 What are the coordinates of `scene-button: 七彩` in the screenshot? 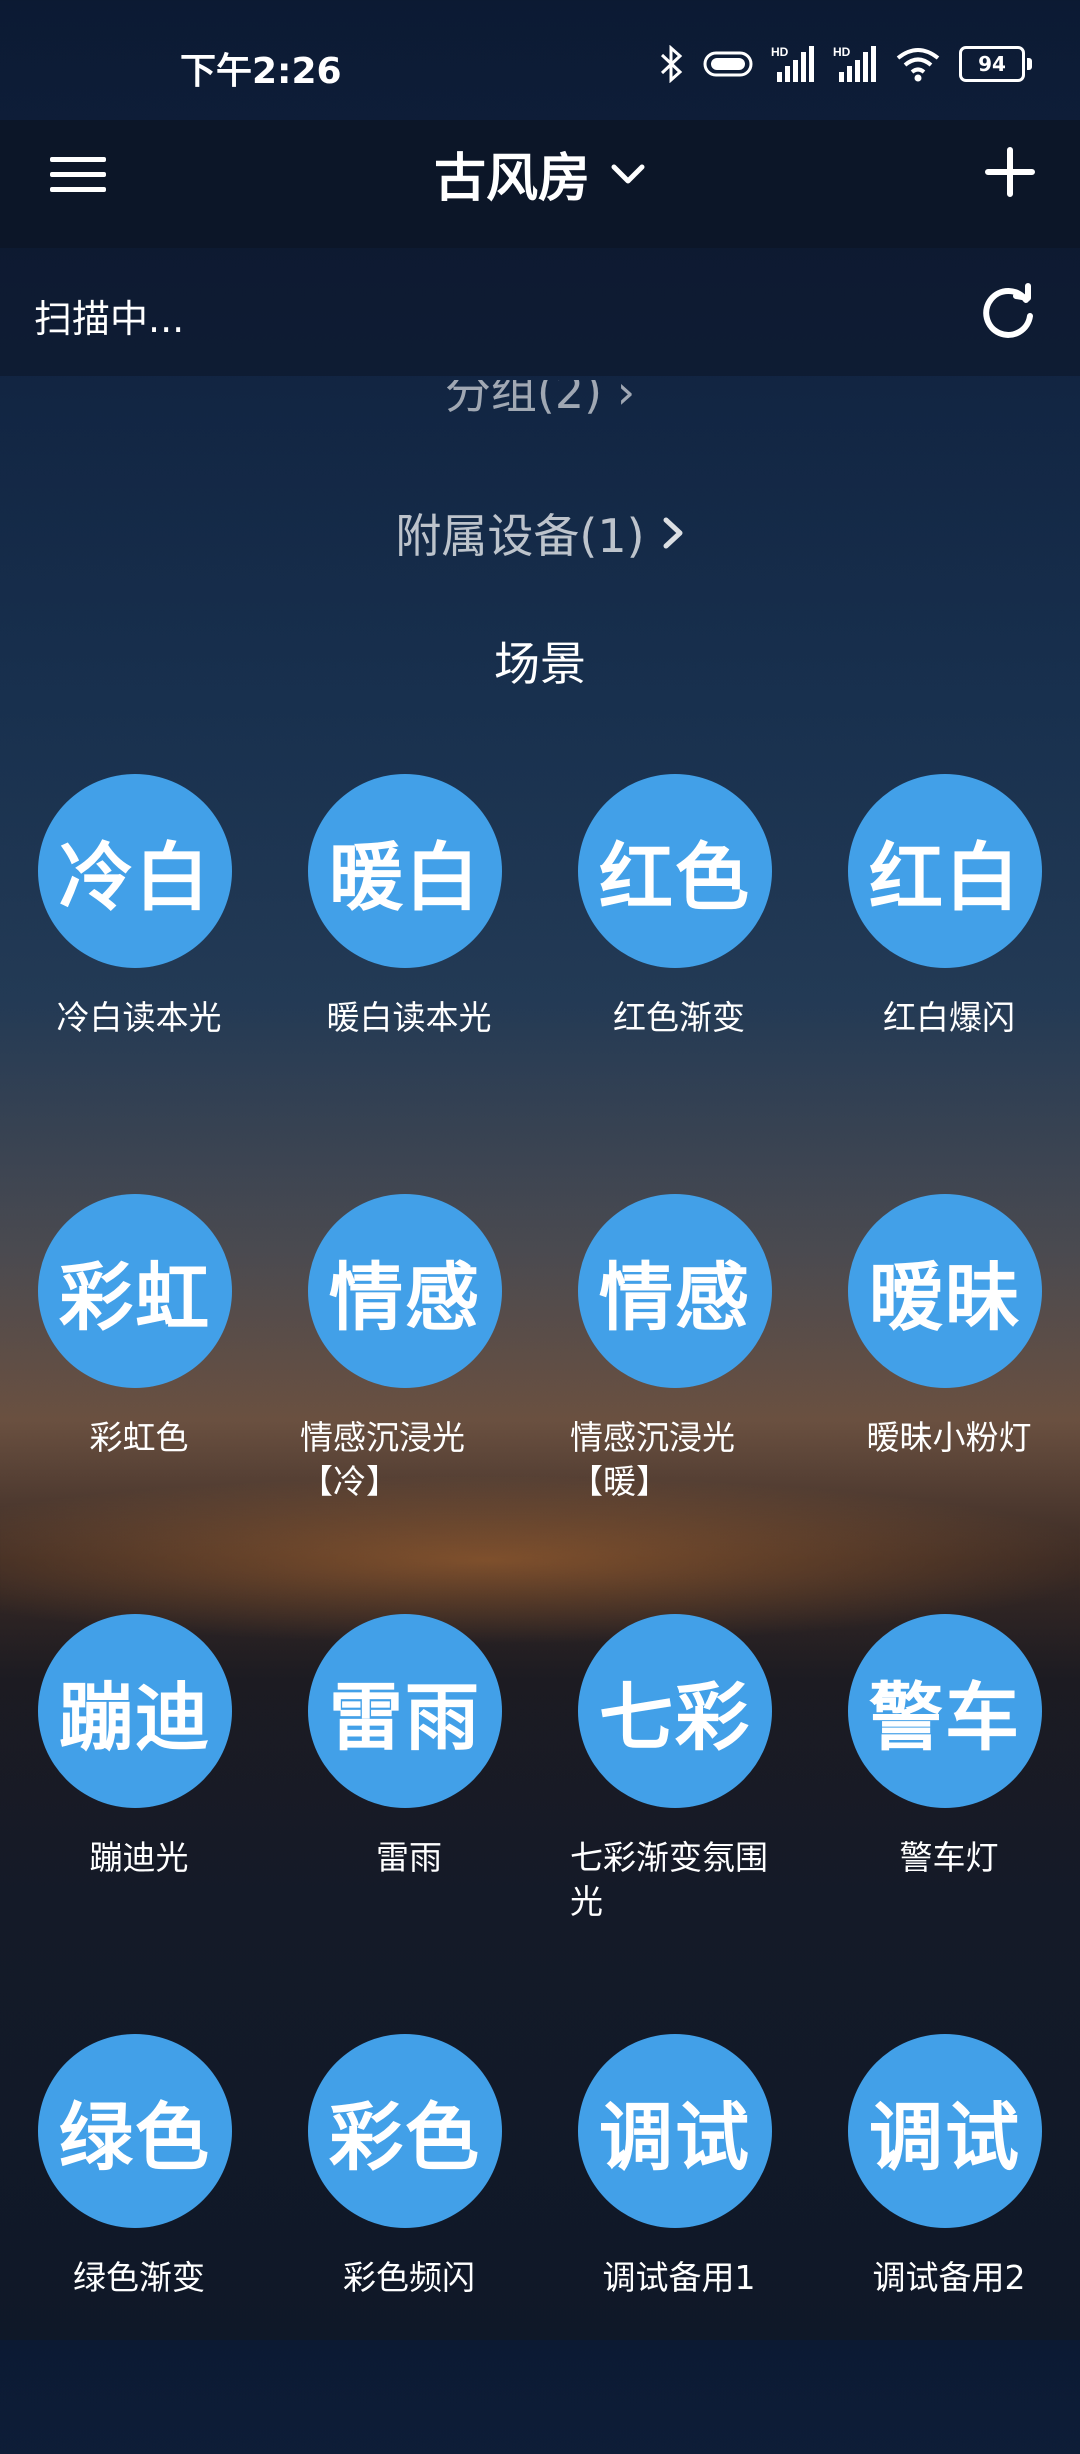 It's located at (675, 1711).